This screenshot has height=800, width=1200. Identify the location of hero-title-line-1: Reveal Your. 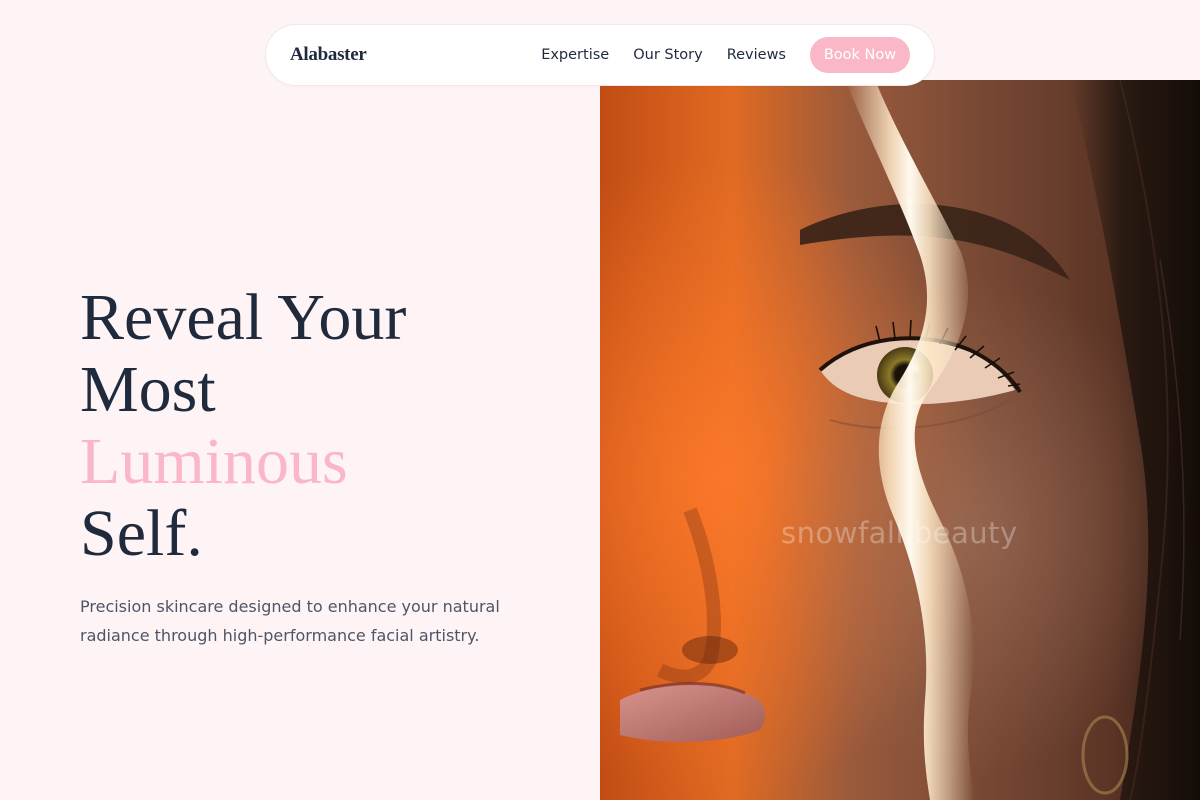
(243, 317).